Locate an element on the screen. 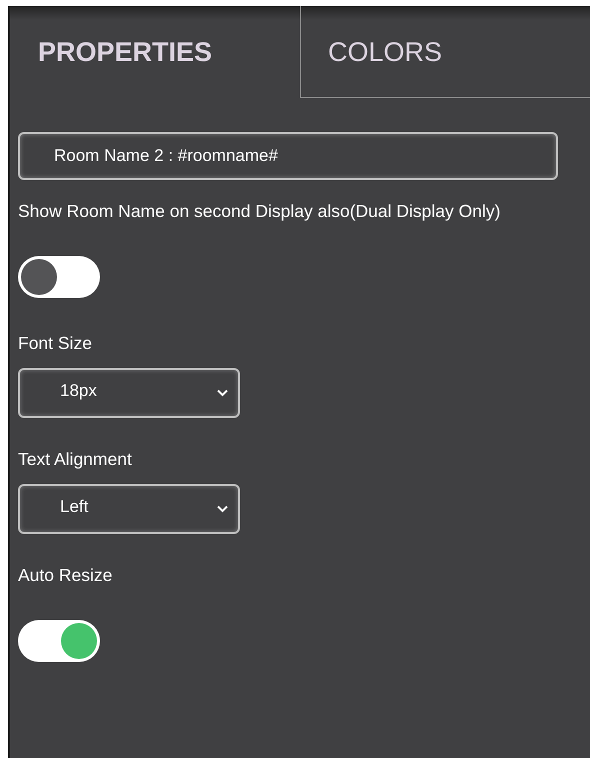  dropdown: Left is located at coordinates (129, 509).